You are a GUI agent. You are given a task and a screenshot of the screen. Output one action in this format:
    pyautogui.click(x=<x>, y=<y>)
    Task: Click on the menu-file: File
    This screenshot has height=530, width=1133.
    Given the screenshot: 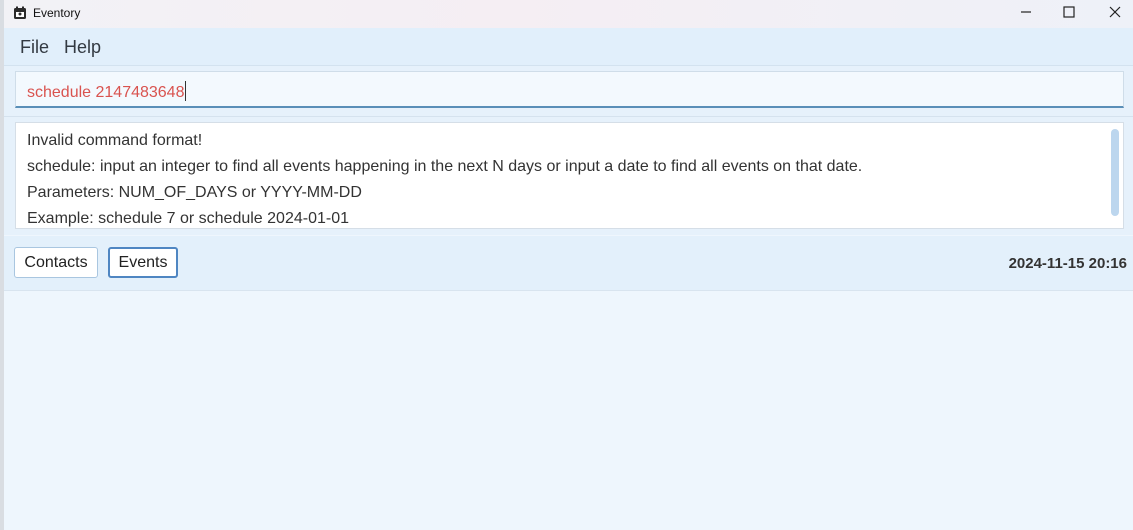 What is the action you would take?
    pyautogui.click(x=34, y=47)
    